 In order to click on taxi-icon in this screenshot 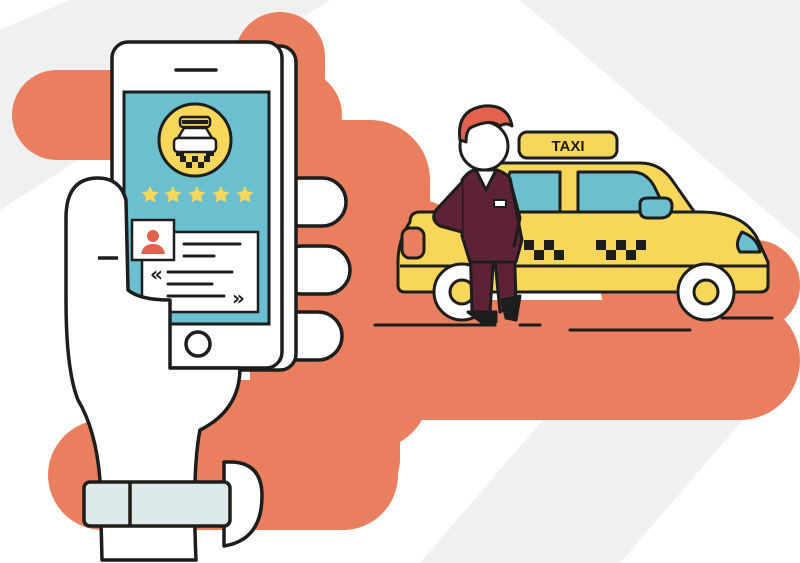, I will do `click(195, 140)`.